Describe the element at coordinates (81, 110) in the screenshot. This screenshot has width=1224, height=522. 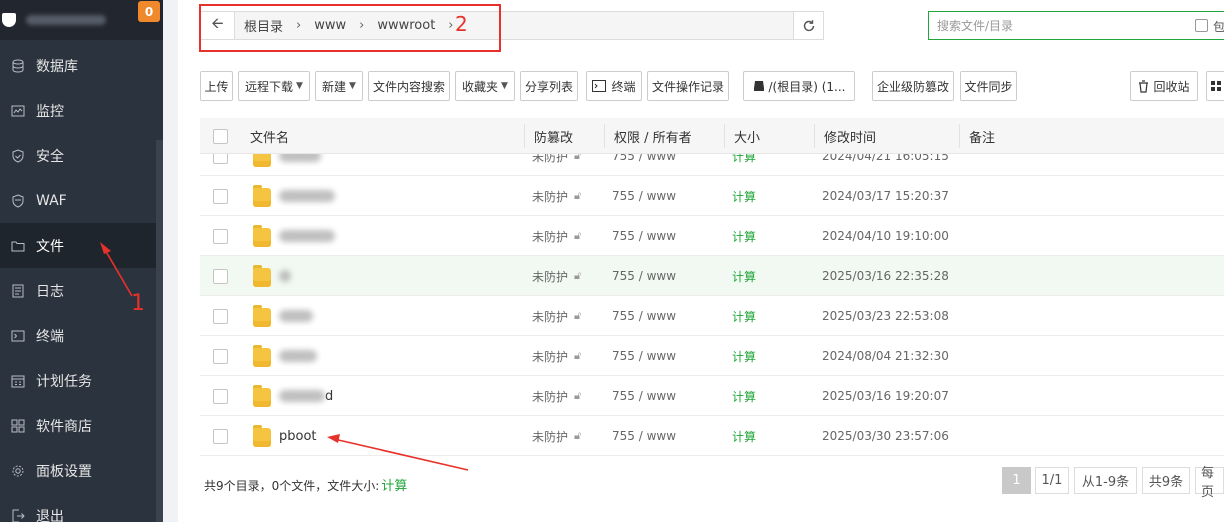
I see `sidebar-item-1: 监控` at that location.